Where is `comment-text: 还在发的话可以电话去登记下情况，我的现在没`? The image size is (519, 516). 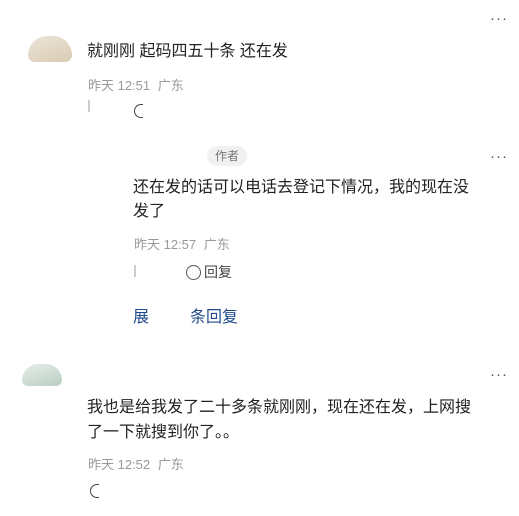 comment-text: 还在发的话可以电话去登记下情况，我的现在没 is located at coordinates (301, 187).